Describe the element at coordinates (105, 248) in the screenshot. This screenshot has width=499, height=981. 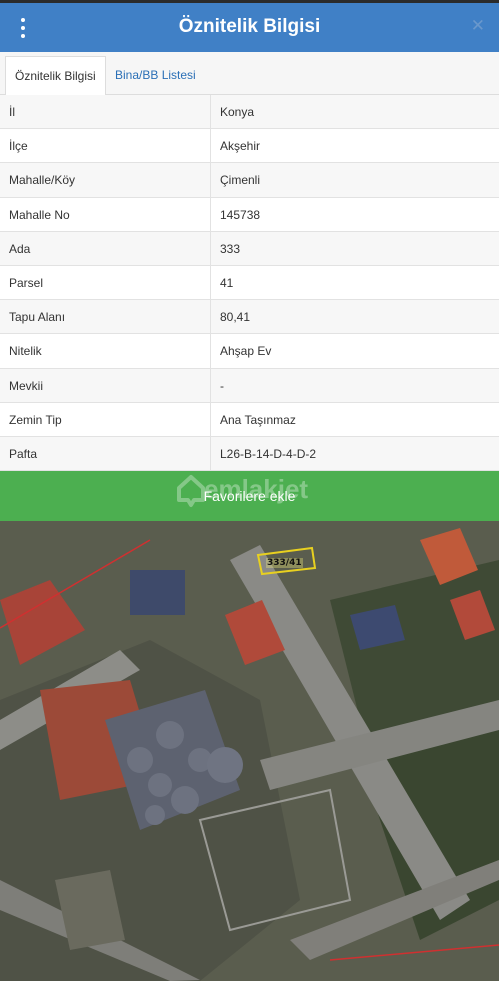
I see `attribute-key: Ada` at that location.